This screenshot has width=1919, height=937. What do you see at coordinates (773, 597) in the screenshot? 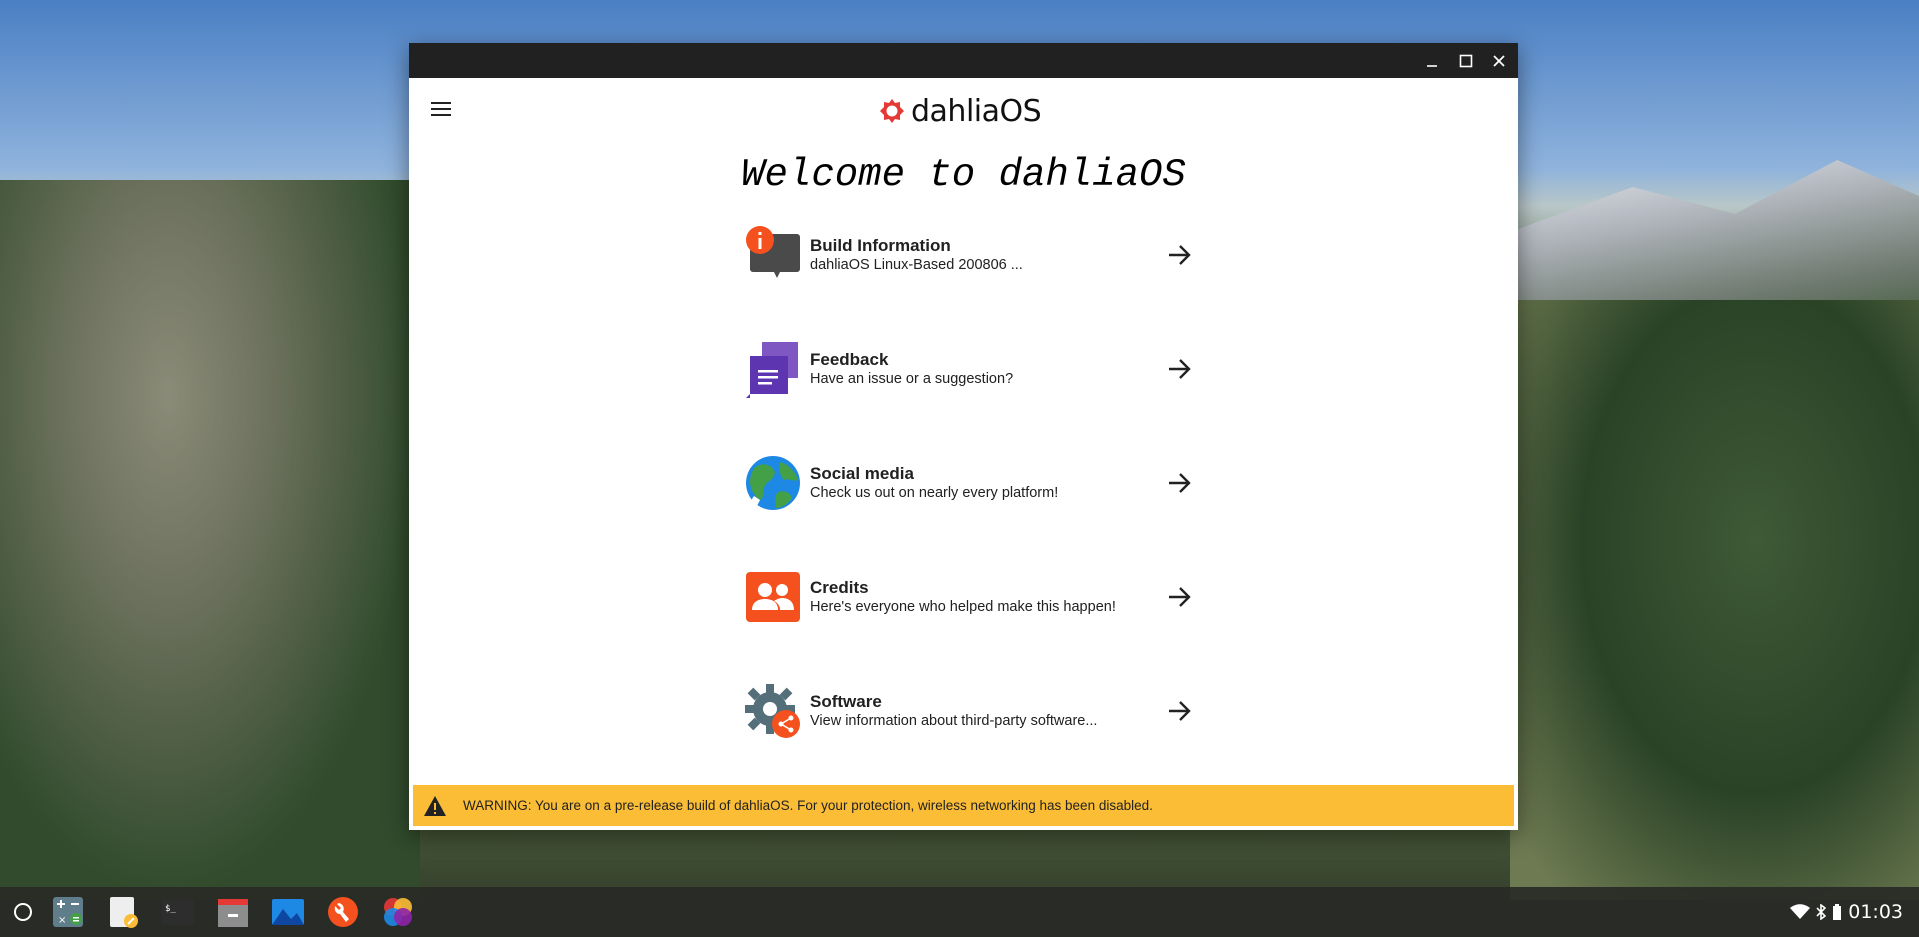
I see `people-icon` at bounding box center [773, 597].